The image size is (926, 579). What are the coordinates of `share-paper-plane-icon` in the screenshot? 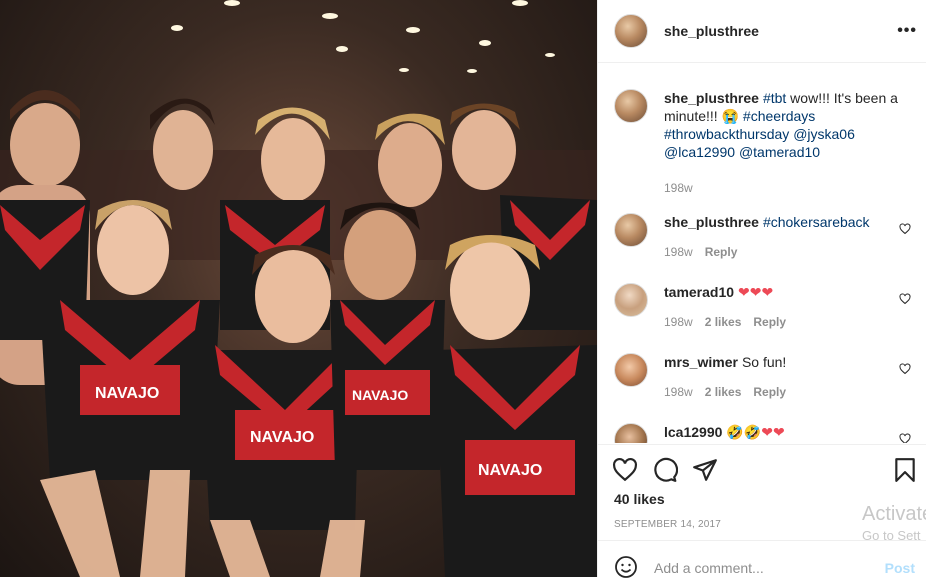 It's located at (705, 470).